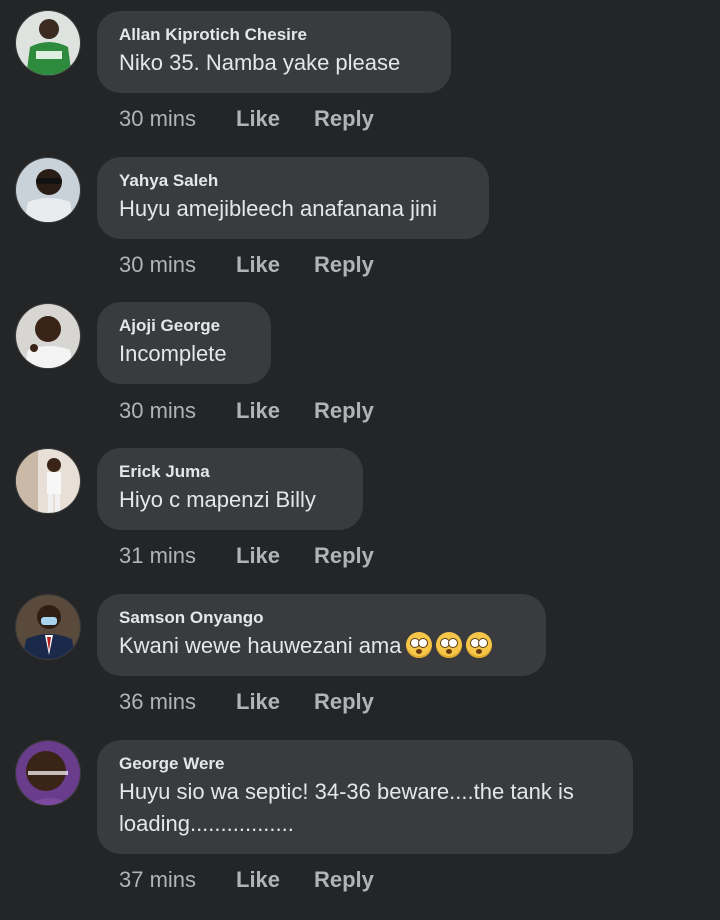  Describe the element at coordinates (274, 35) in the screenshot. I see `commenter-name: Allan Kiprotich Chesire` at that location.